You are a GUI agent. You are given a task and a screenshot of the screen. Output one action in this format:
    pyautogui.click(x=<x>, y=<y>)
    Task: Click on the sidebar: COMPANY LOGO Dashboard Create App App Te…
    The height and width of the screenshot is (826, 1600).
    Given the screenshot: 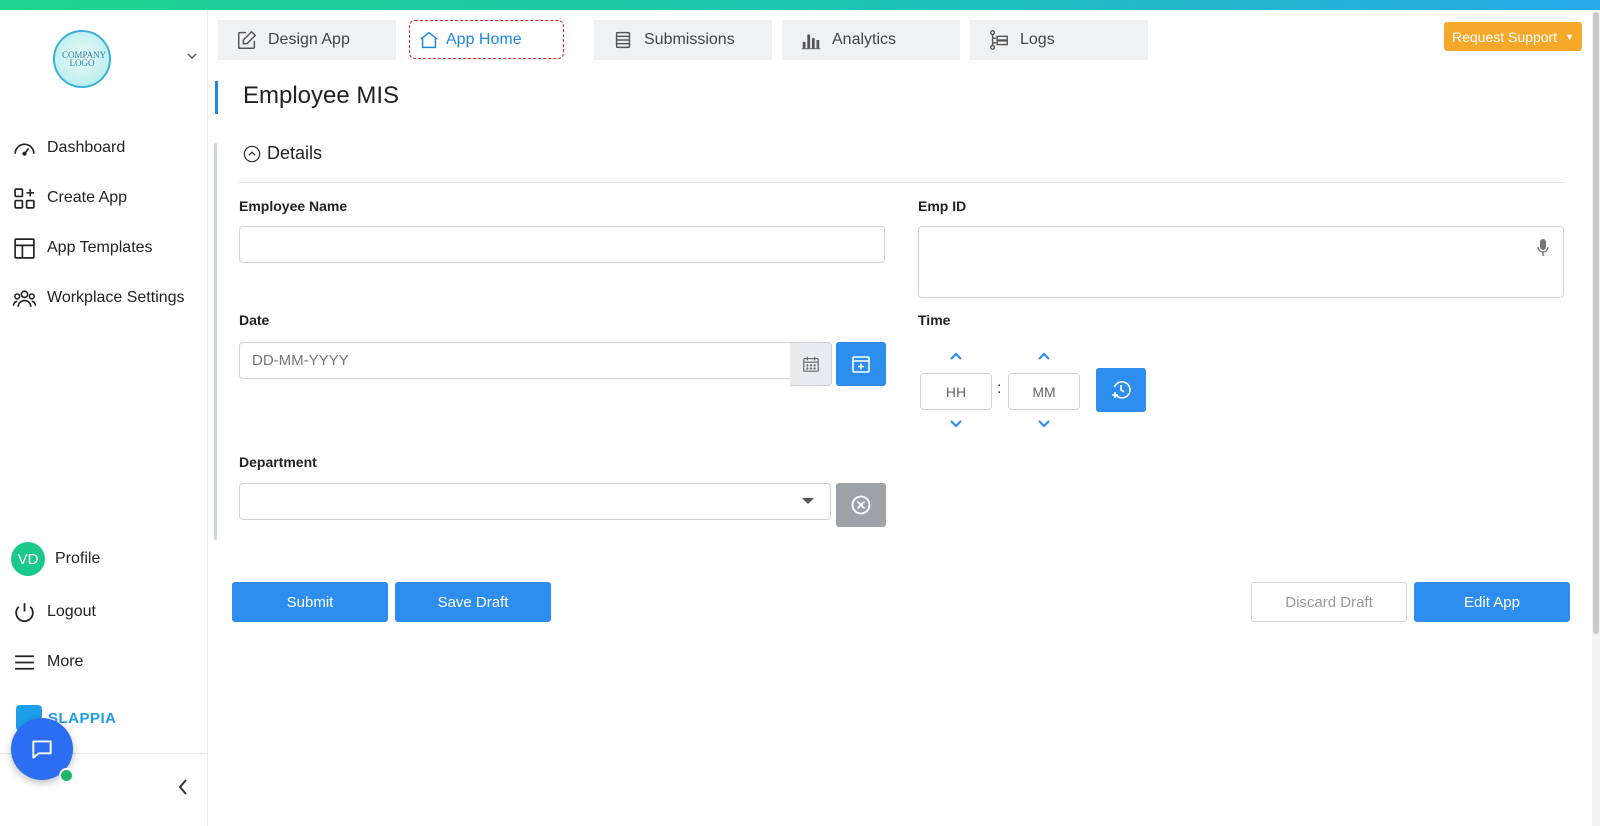 What is the action you would take?
    pyautogui.click(x=104, y=418)
    